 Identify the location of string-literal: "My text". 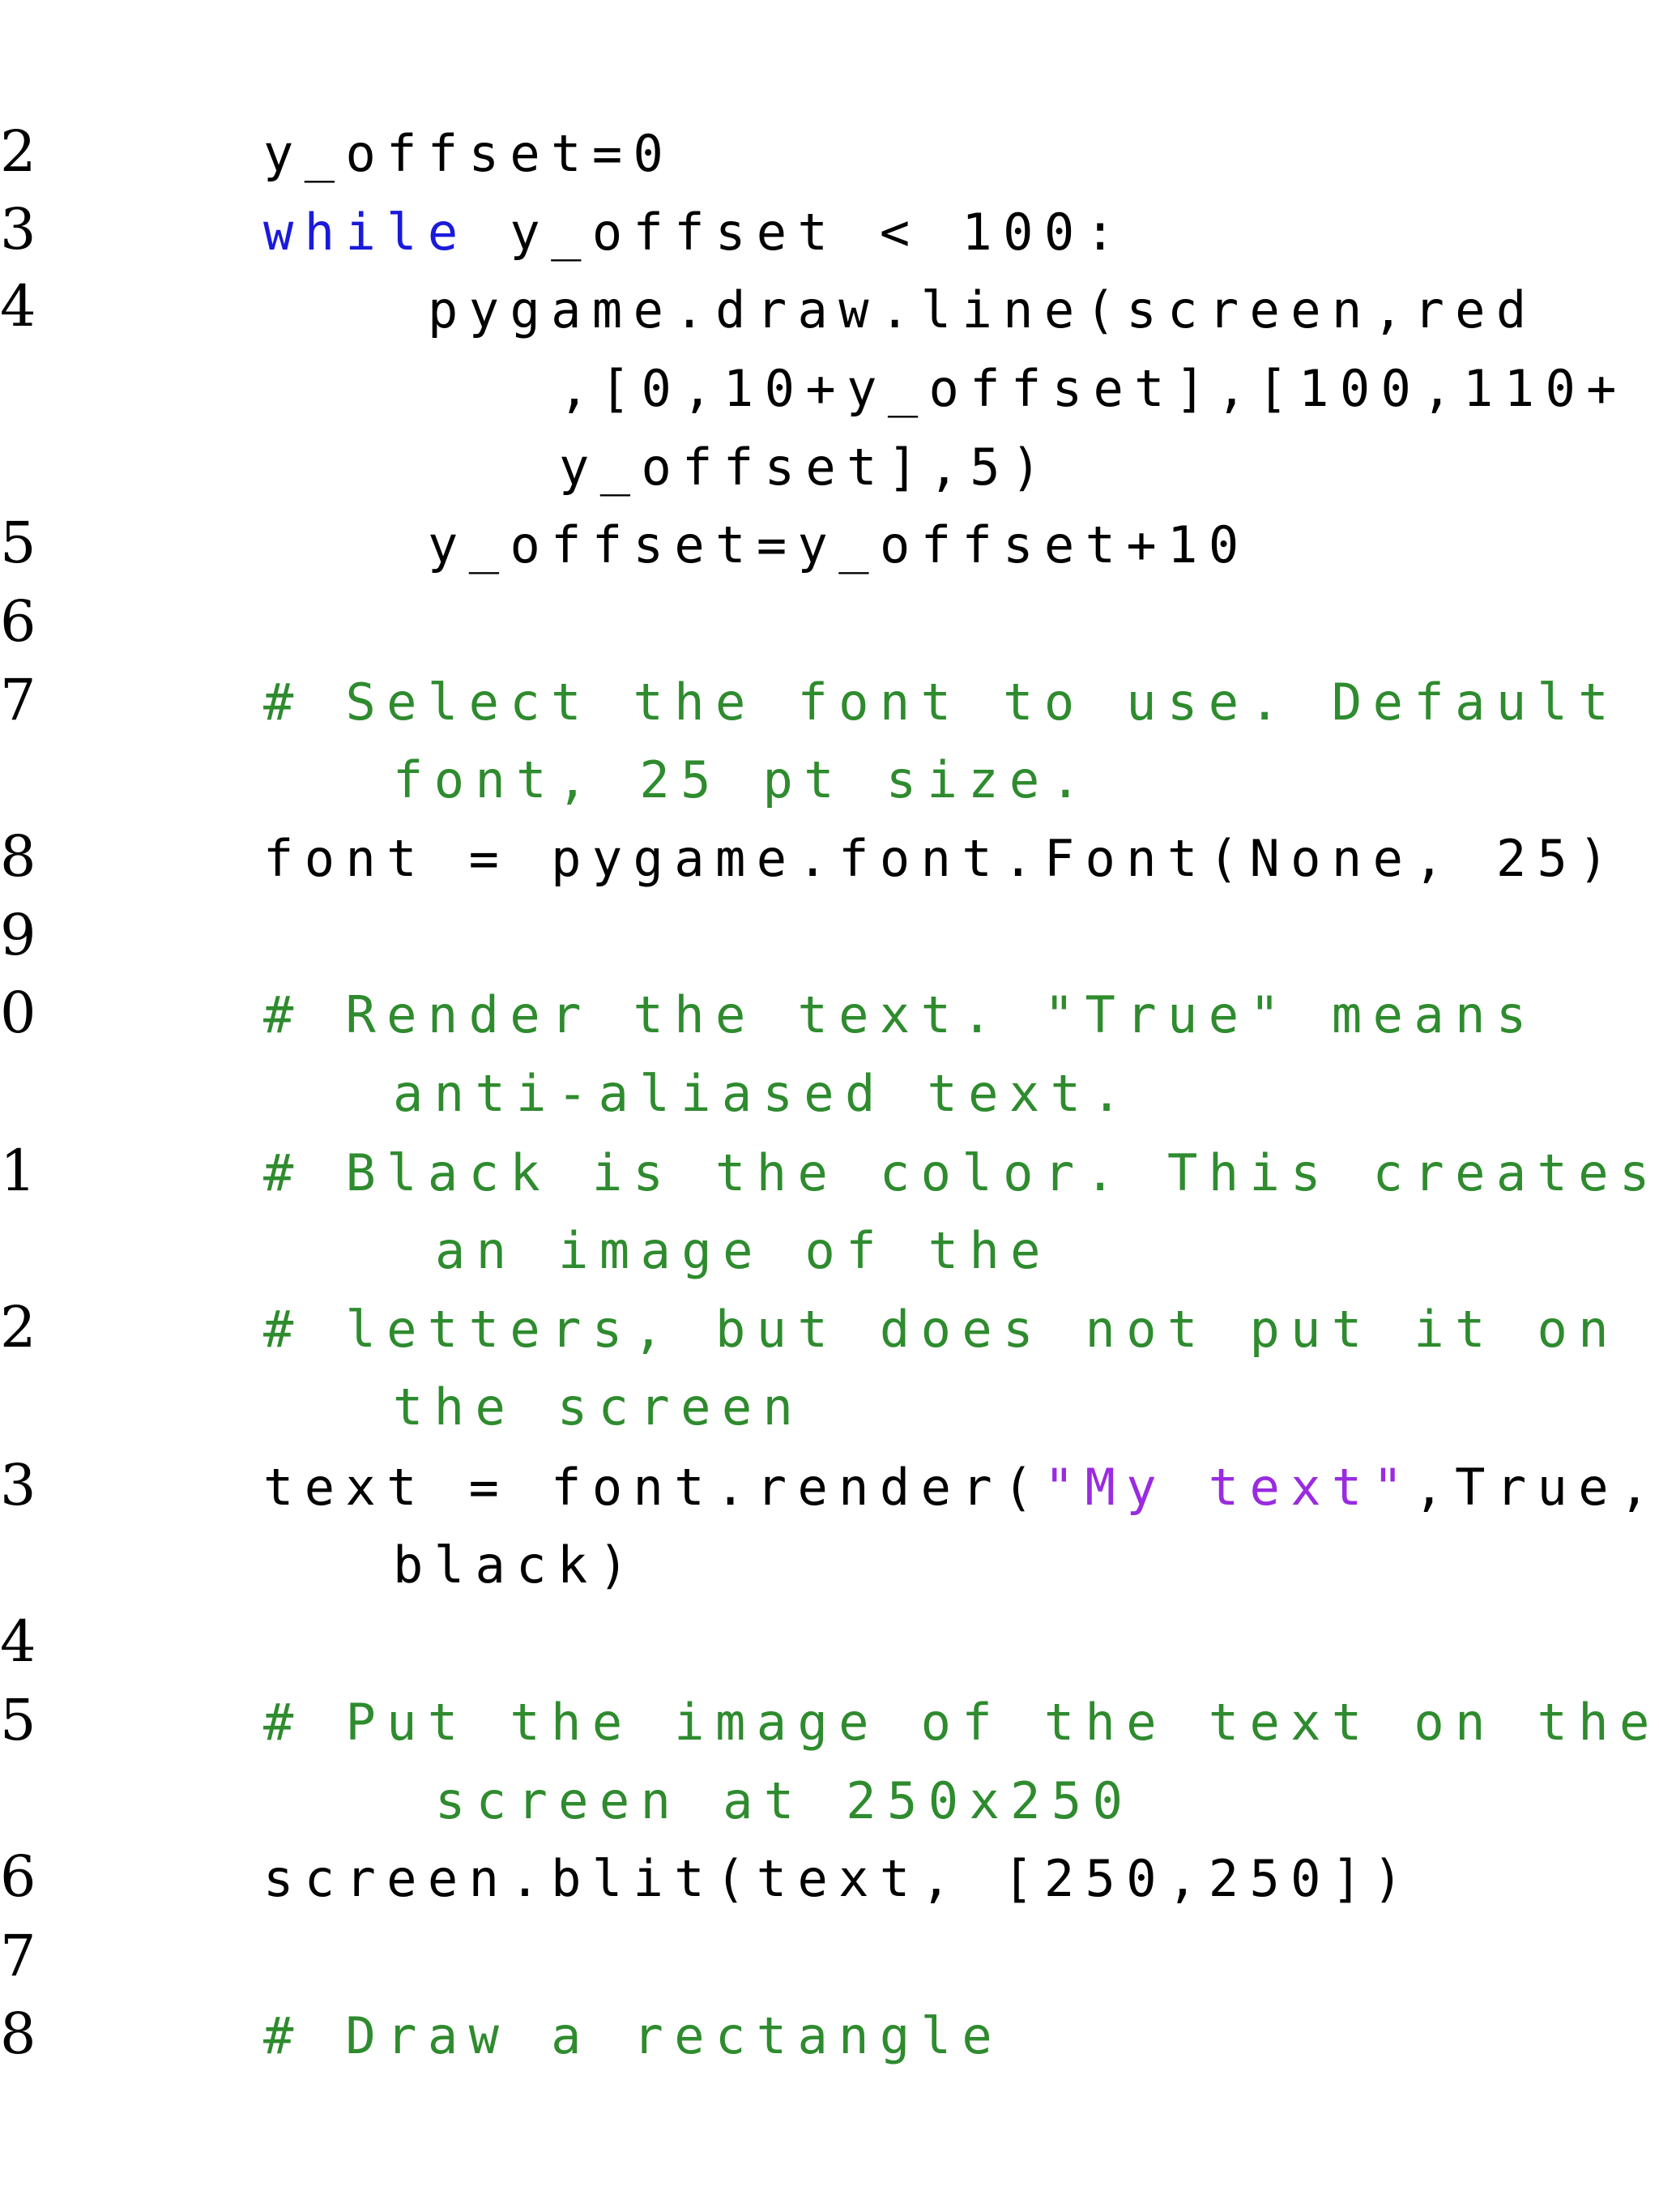
(1228, 1487).